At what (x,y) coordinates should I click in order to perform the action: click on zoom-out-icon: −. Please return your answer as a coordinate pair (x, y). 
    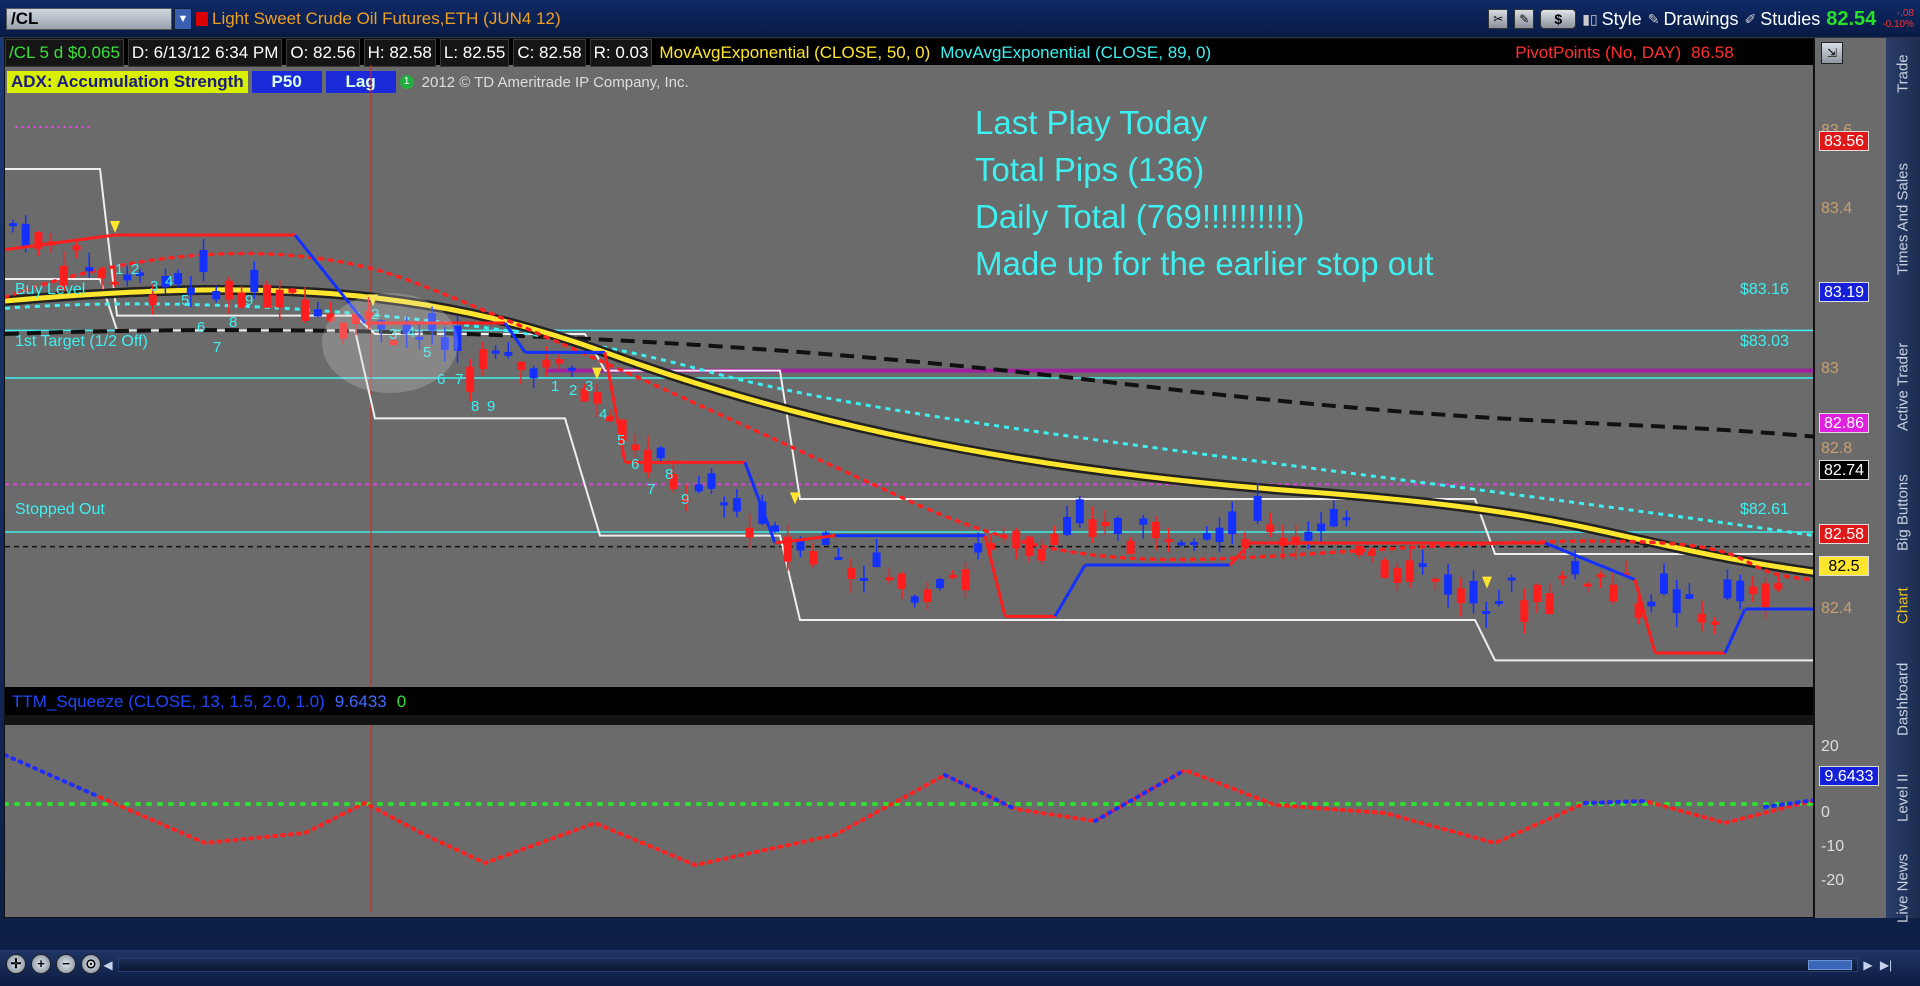
    Looking at the image, I should click on (66, 964).